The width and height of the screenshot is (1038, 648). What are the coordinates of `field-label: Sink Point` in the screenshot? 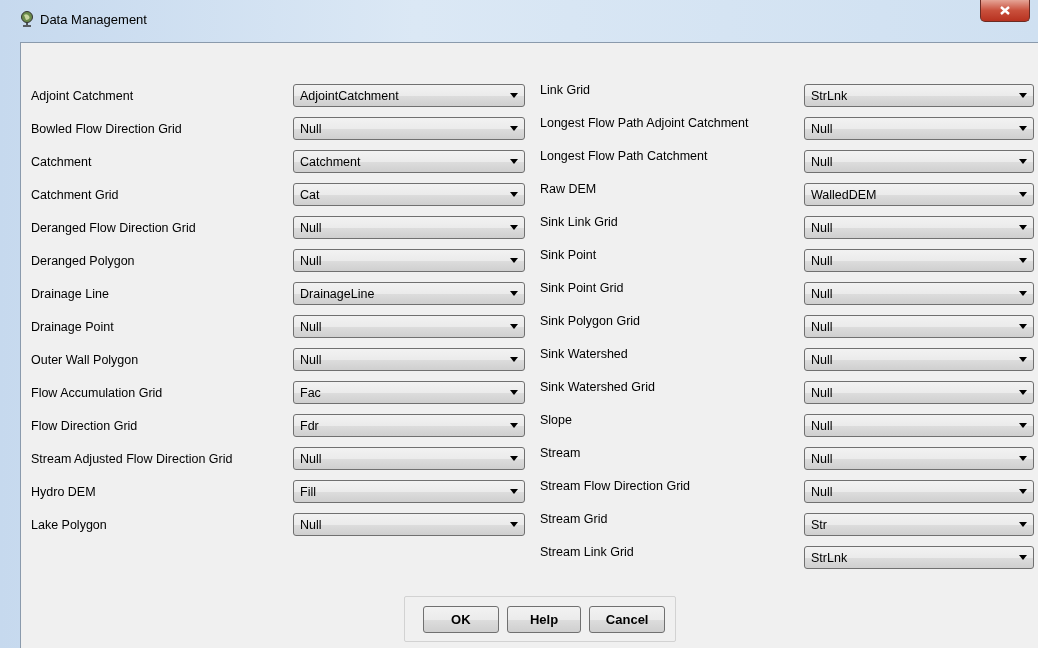 It's located at (569, 254).